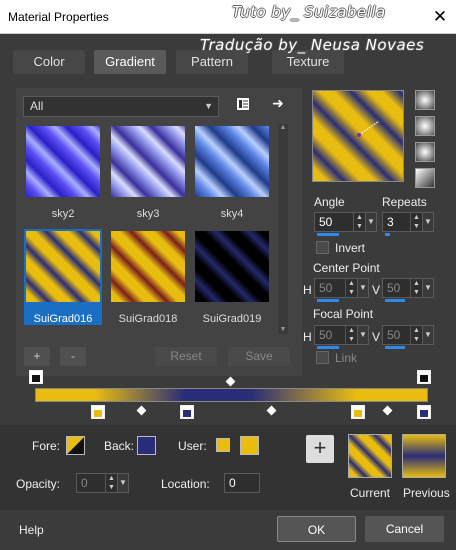 The height and width of the screenshot is (550, 456). Describe the element at coordinates (243, 104) in the screenshot. I see `book-icon` at that location.